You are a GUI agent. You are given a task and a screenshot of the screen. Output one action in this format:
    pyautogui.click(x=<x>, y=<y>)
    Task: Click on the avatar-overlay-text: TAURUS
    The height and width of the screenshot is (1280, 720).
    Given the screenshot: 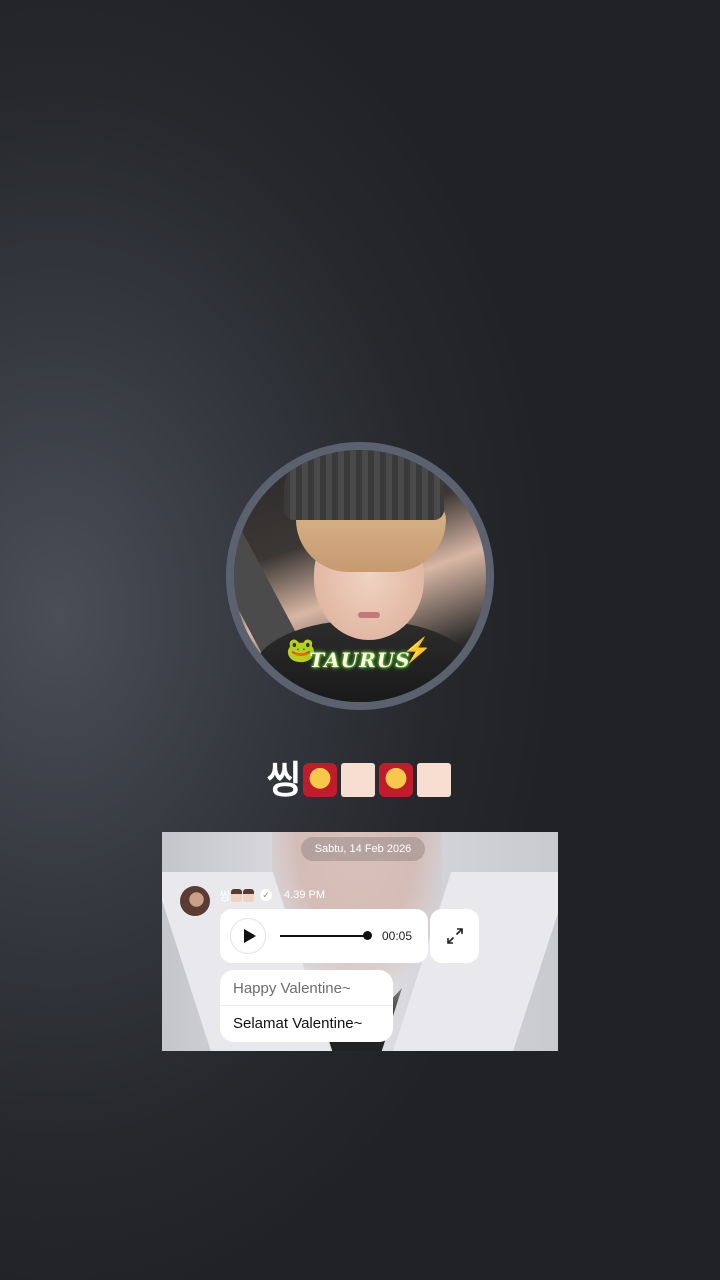 What is the action you would take?
    pyautogui.click(x=360, y=660)
    